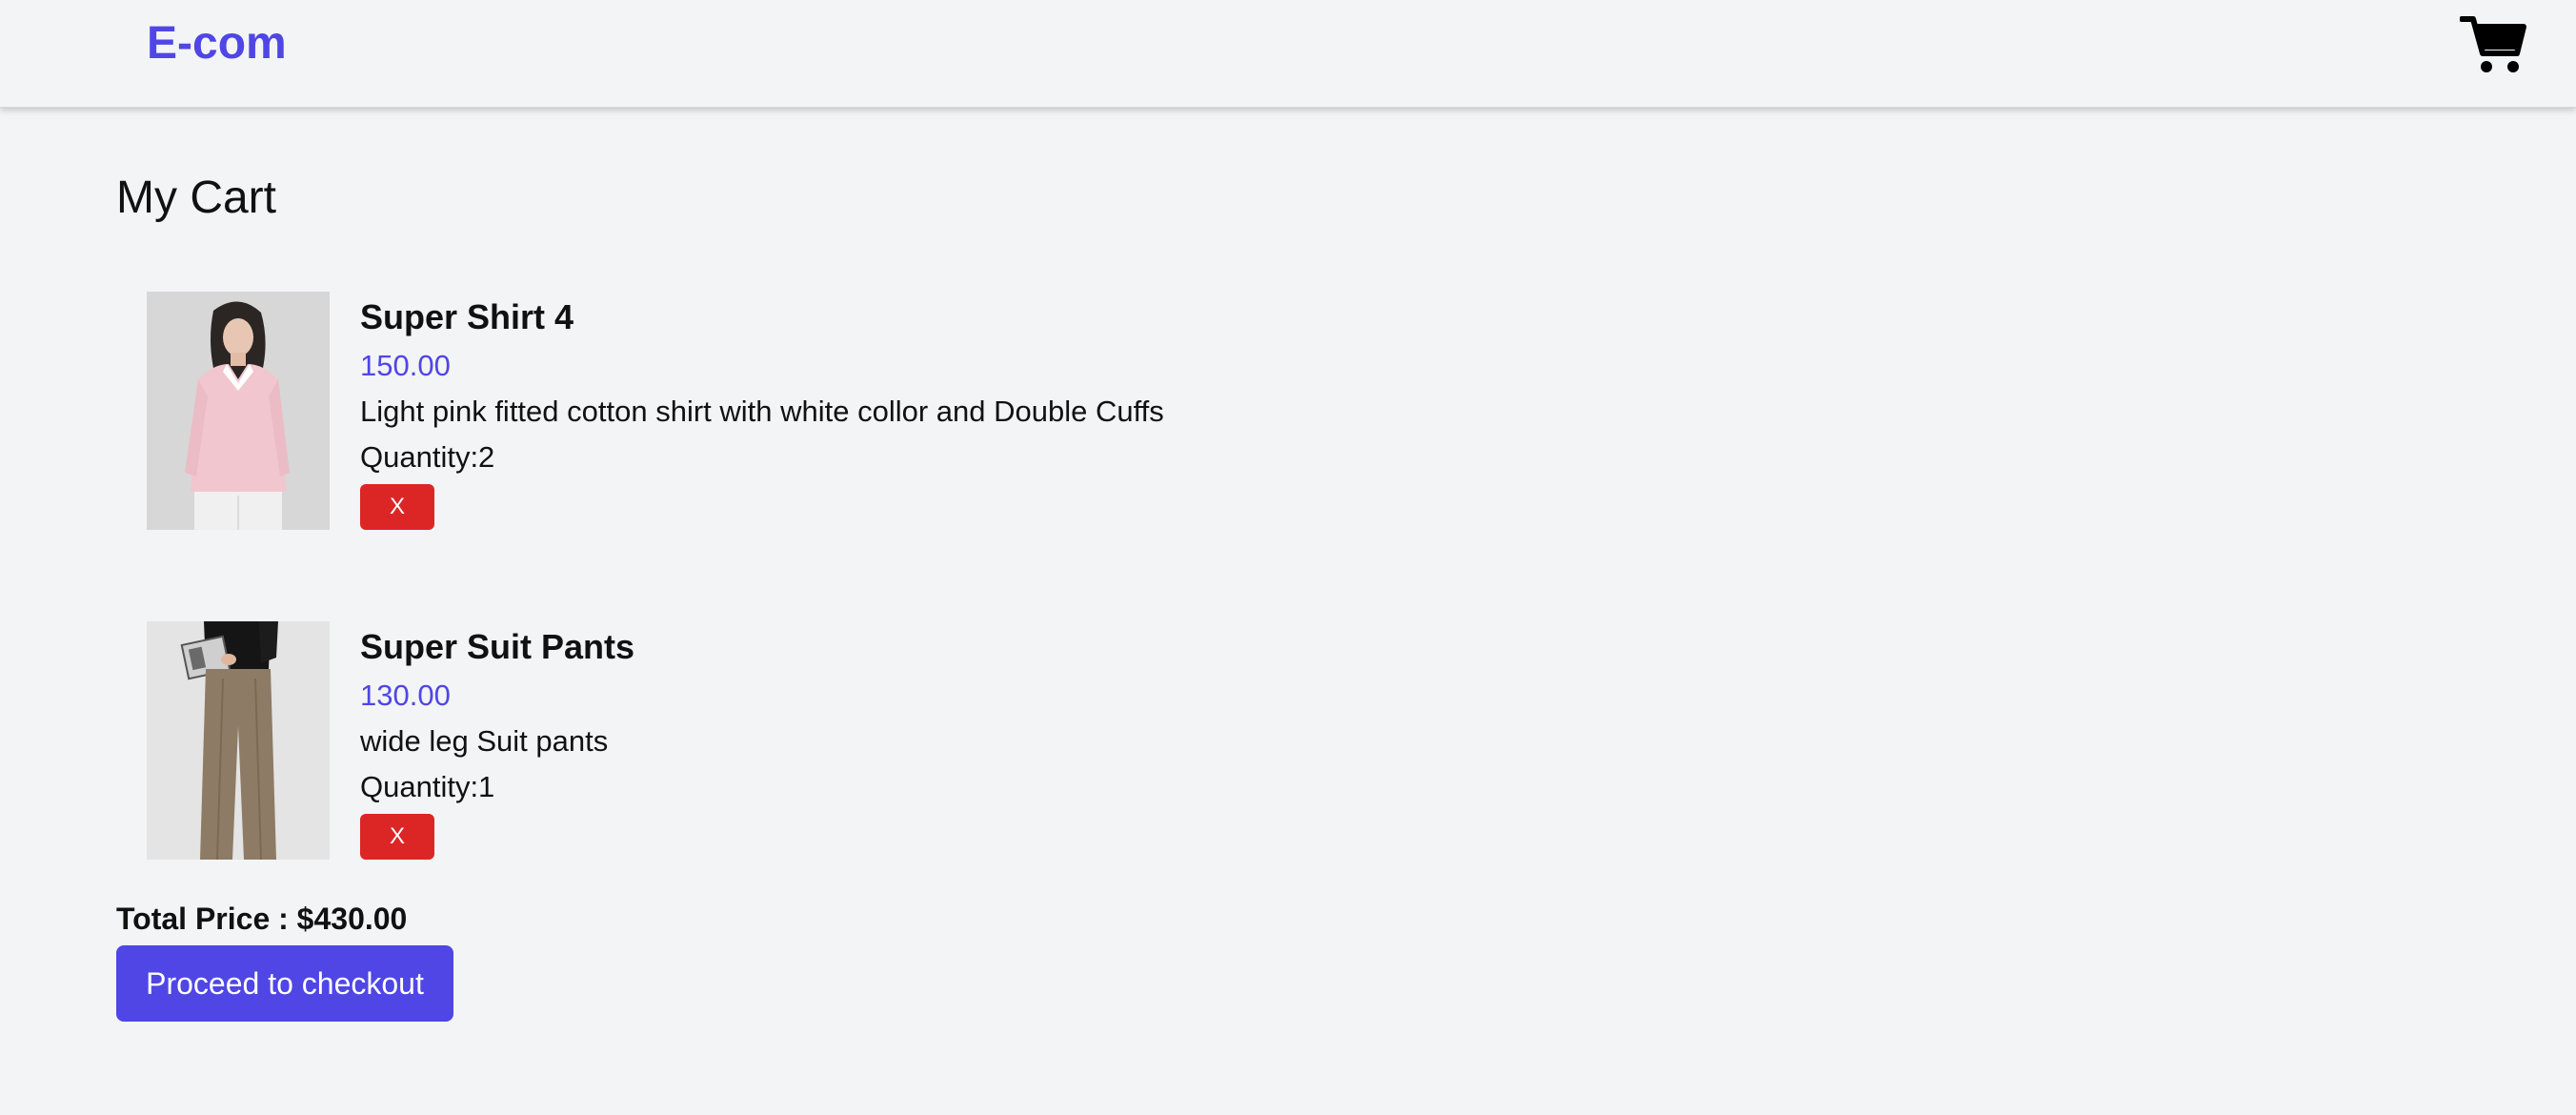  I want to click on product-image-shirt, so click(238, 411).